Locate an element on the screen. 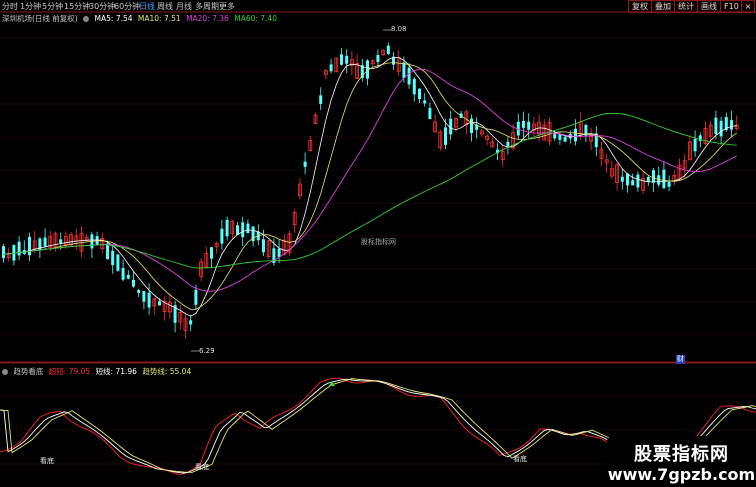 Image resolution: width=756 pixels, height=487 pixels. short-readout: 短线: 71.96 is located at coordinates (116, 371).